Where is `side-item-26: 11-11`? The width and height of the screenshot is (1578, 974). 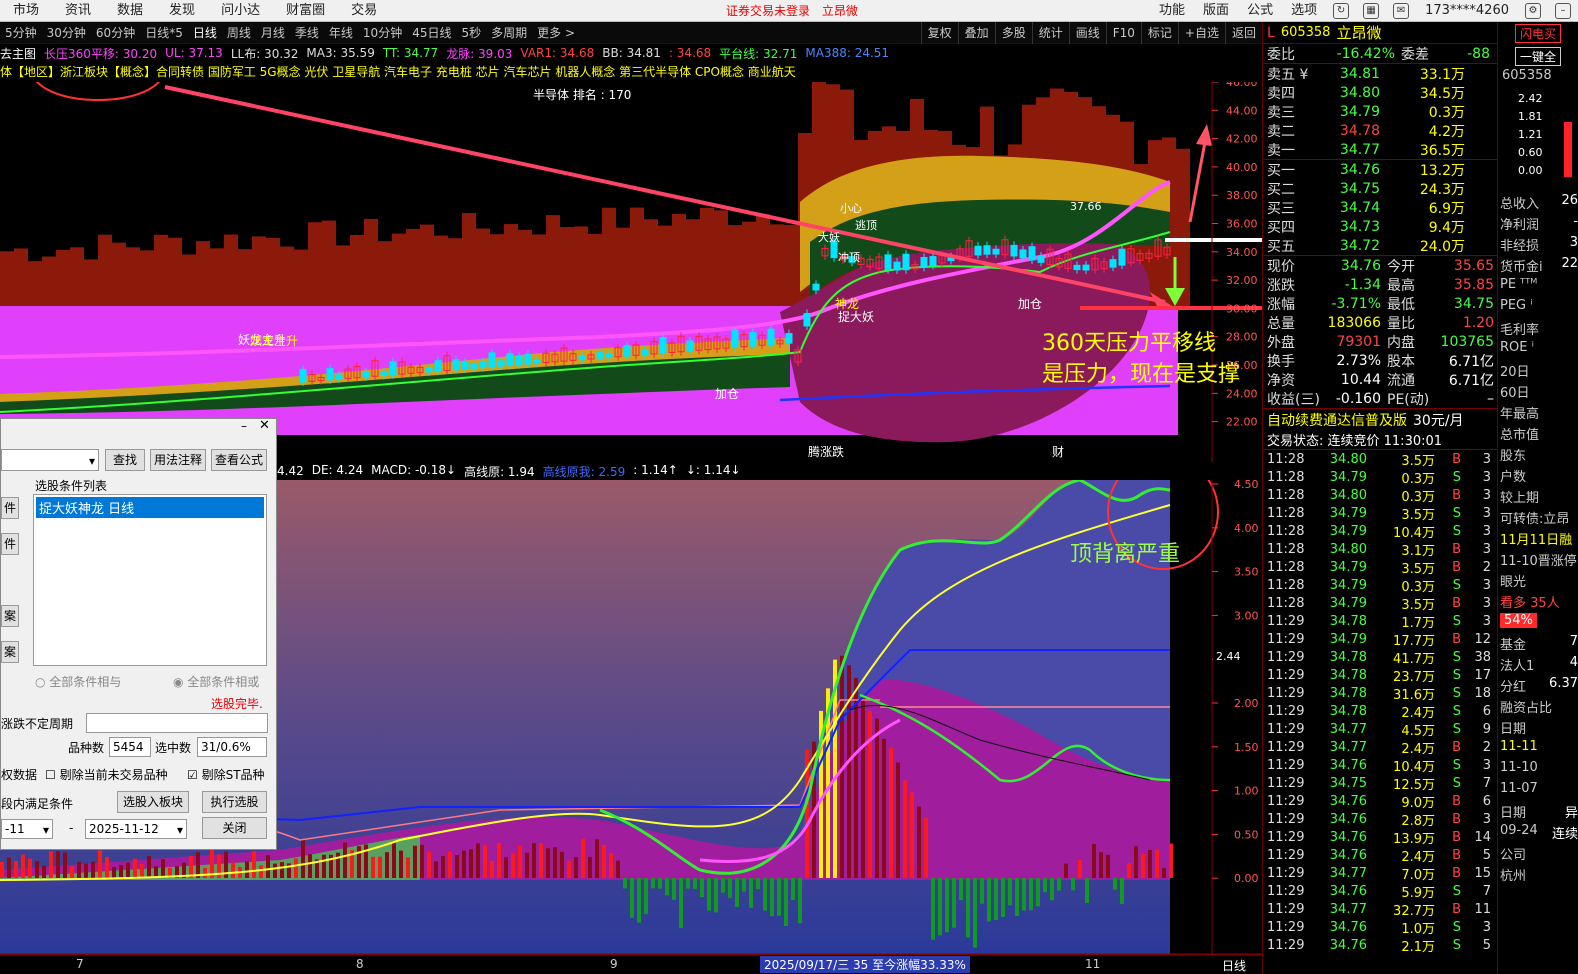
side-item-26: 11-11 is located at coordinates (1538, 749).